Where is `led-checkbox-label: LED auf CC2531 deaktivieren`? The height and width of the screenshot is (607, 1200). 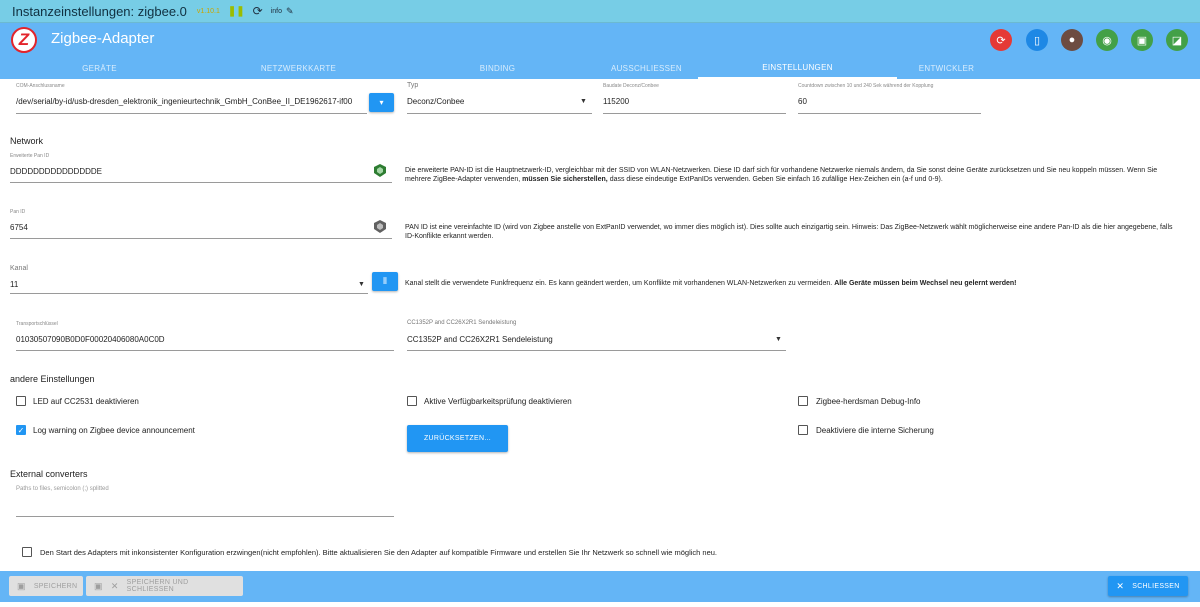 led-checkbox-label: LED auf CC2531 deaktivieren is located at coordinates (86, 401).